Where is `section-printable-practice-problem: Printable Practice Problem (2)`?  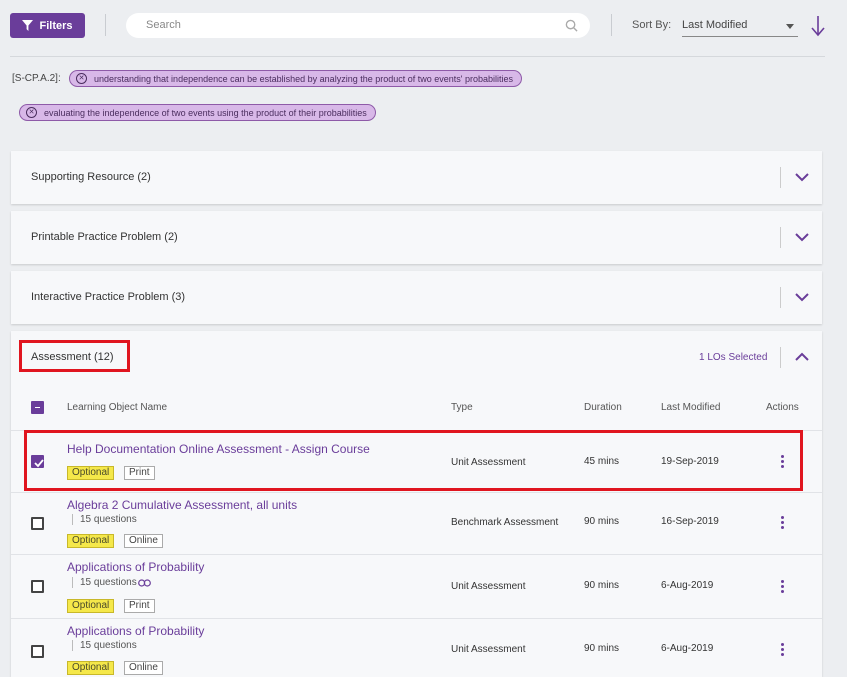
section-printable-practice-problem: Printable Practice Problem (2) is located at coordinates (416, 237).